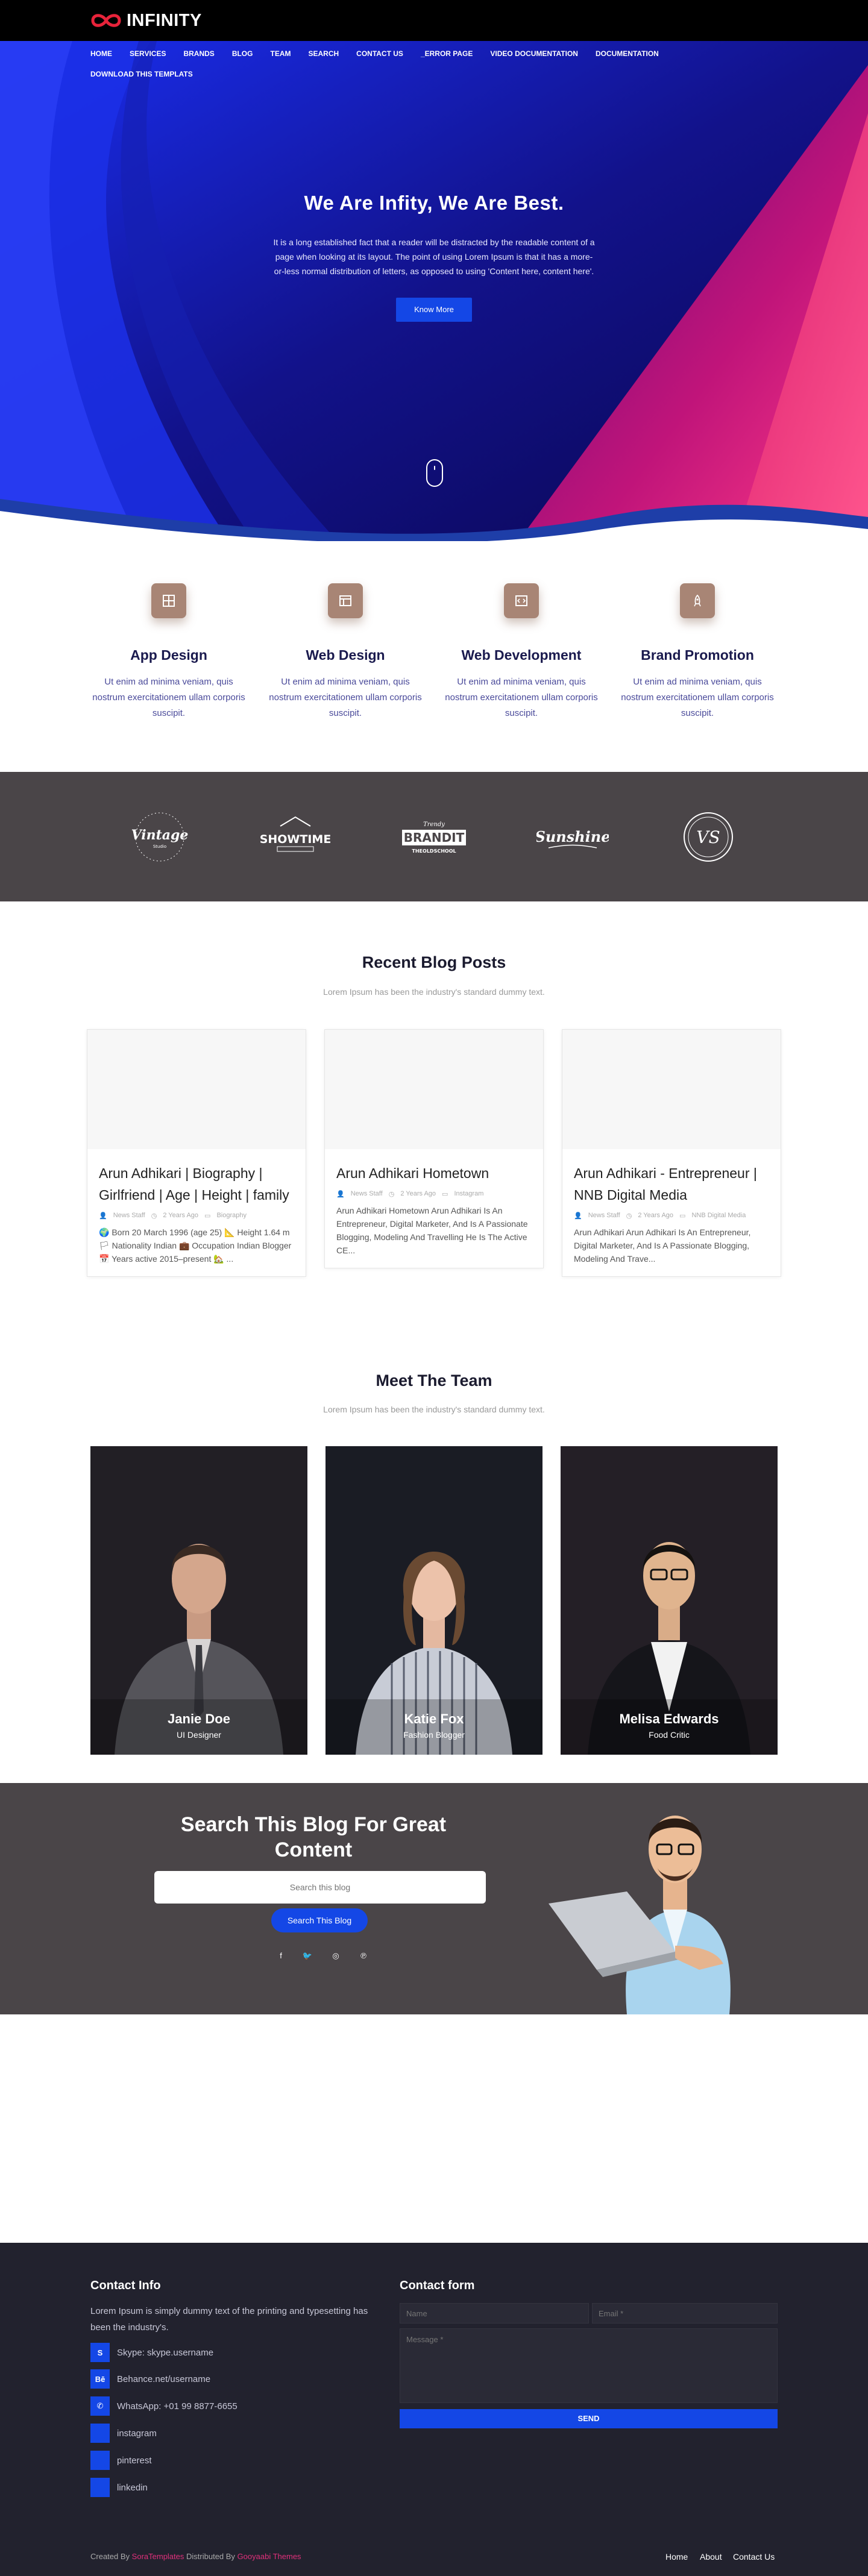 Image resolution: width=868 pixels, height=2576 pixels. I want to click on blog-meta: 👤 News Staff ◷ 2 Years Ago ▭ Instagram, so click(434, 1194).